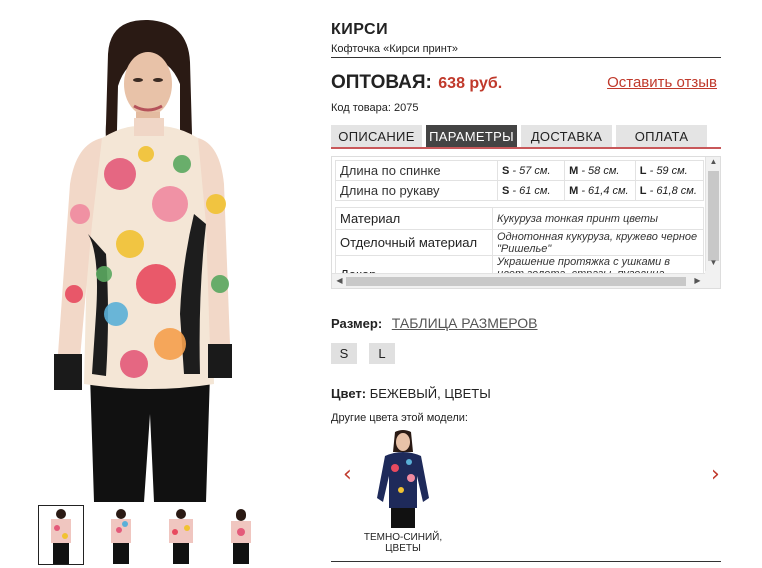 This screenshot has height=568, width=762. What do you see at coordinates (382, 353) in the screenshot?
I see `size-option-l: L` at bounding box center [382, 353].